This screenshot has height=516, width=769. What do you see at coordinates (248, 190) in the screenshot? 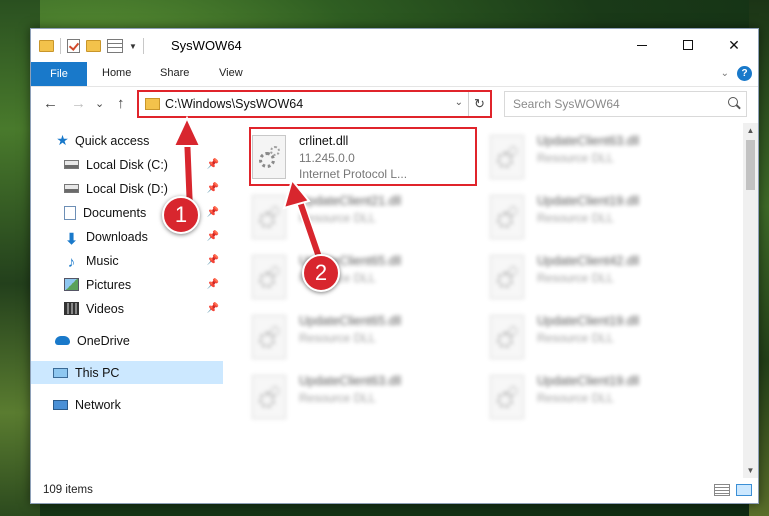
I see `annotation-overlay` at bounding box center [248, 190].